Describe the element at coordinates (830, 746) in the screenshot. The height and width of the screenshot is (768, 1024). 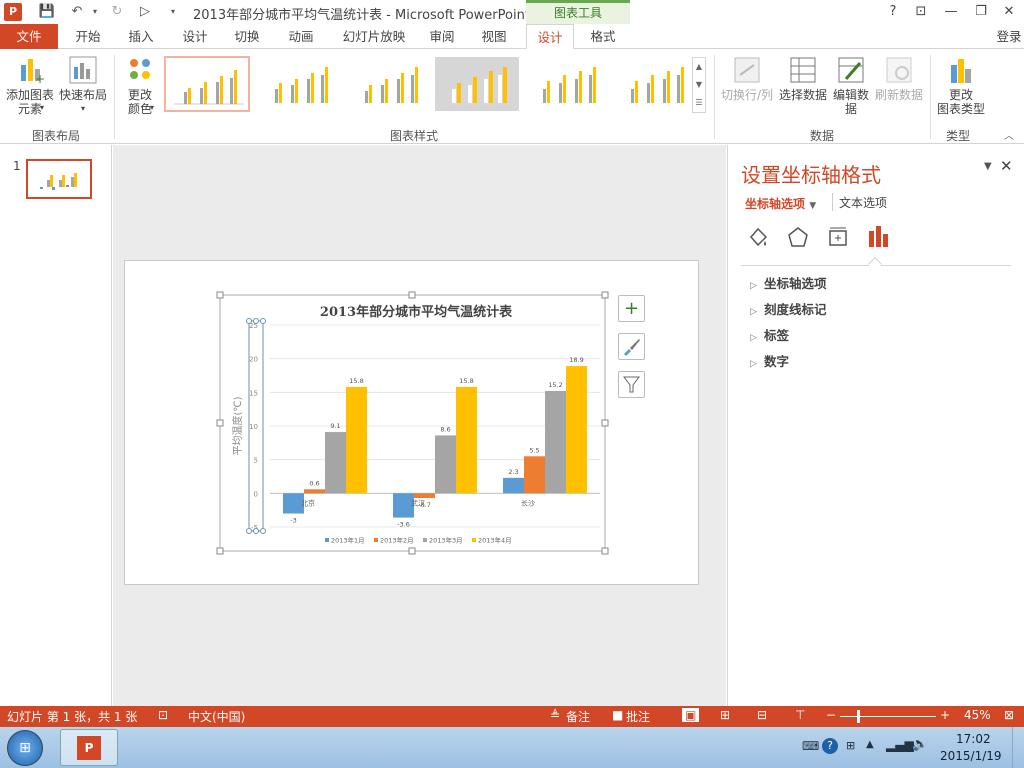
I see `help-tray-icon: ?` at that location.